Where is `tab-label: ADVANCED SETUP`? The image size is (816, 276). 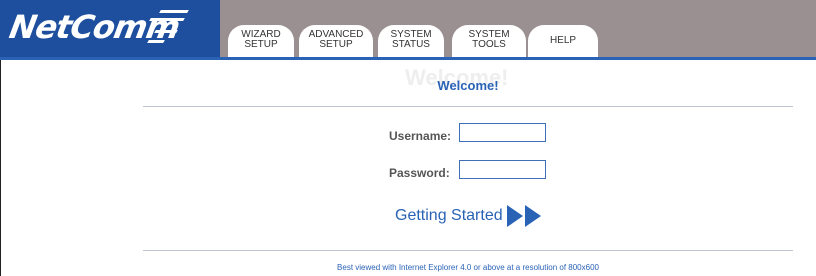
tab-label: ADVANCED SETUP is located at coordinates (336, 39).